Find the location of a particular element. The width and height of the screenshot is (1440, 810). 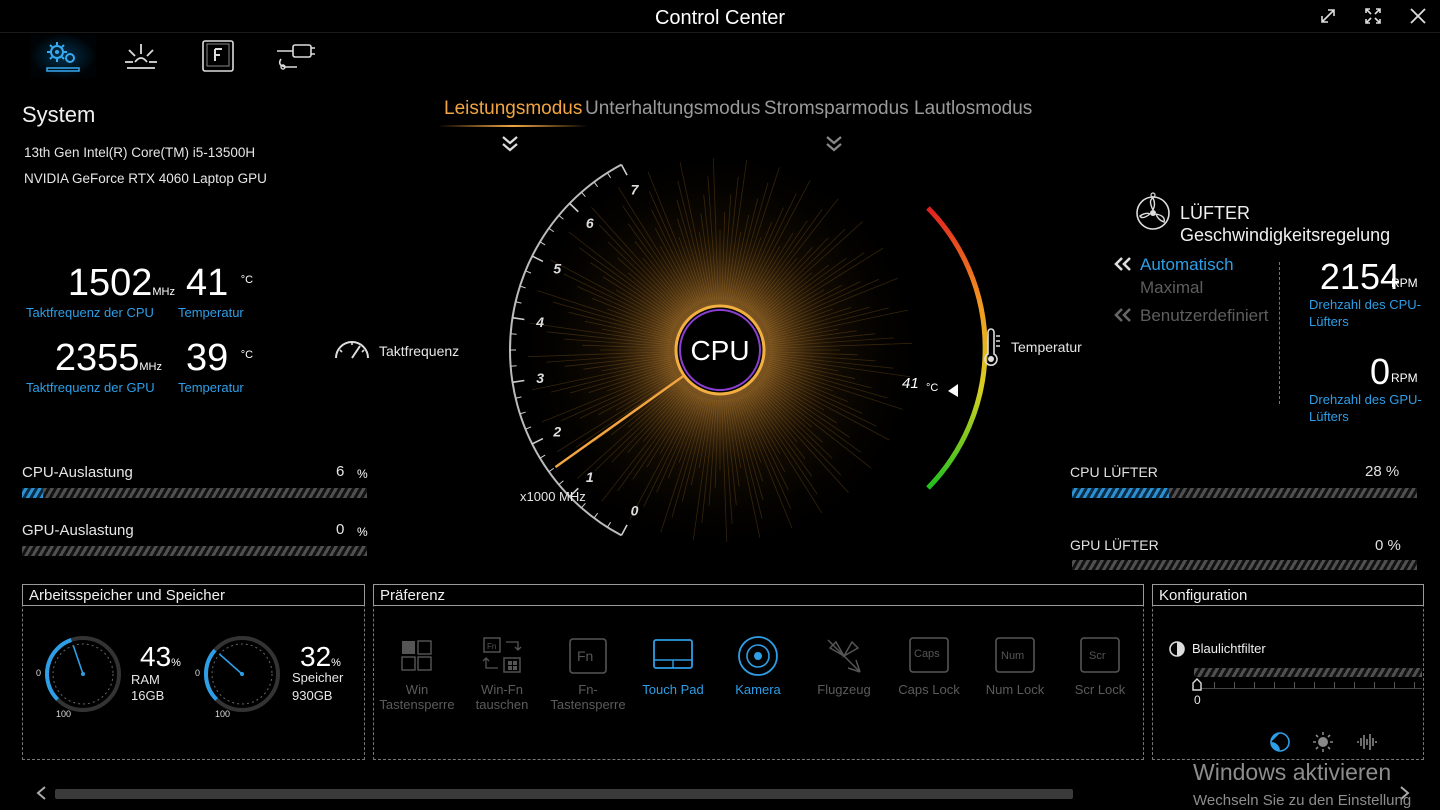

gpu-load-value: 0 is located at coordinates (340, 529).